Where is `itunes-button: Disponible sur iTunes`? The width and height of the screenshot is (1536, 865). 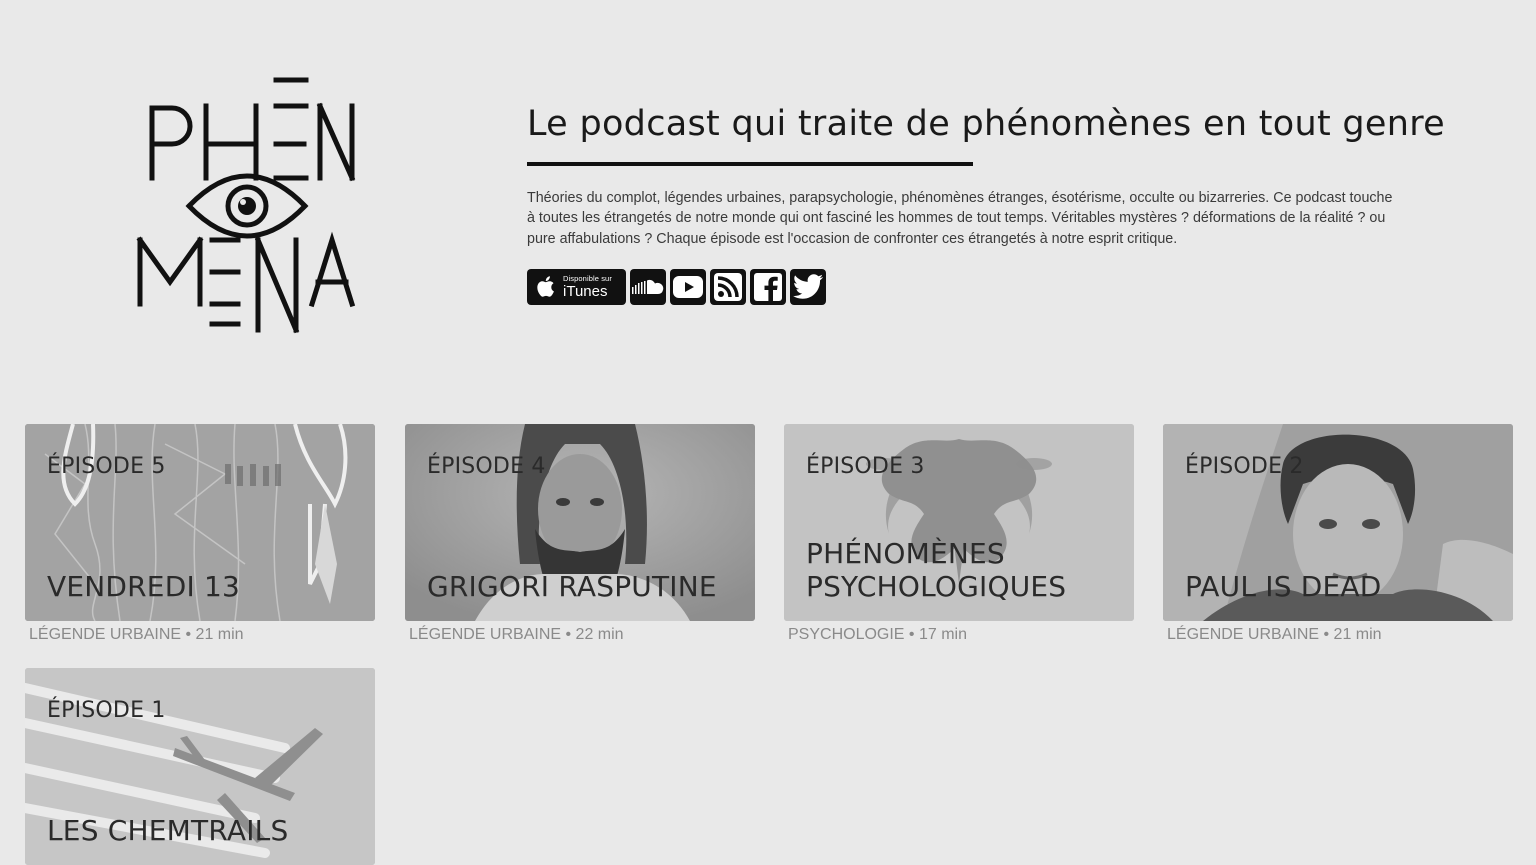 itunes-button: Disponible sur iTunes is located at coordinates (576, 286).